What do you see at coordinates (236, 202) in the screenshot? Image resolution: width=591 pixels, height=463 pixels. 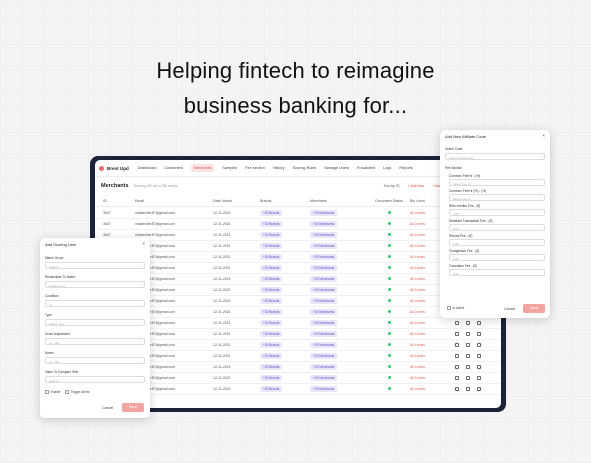 I see `col-date: Date Joined` at bounding box center [236, 202].